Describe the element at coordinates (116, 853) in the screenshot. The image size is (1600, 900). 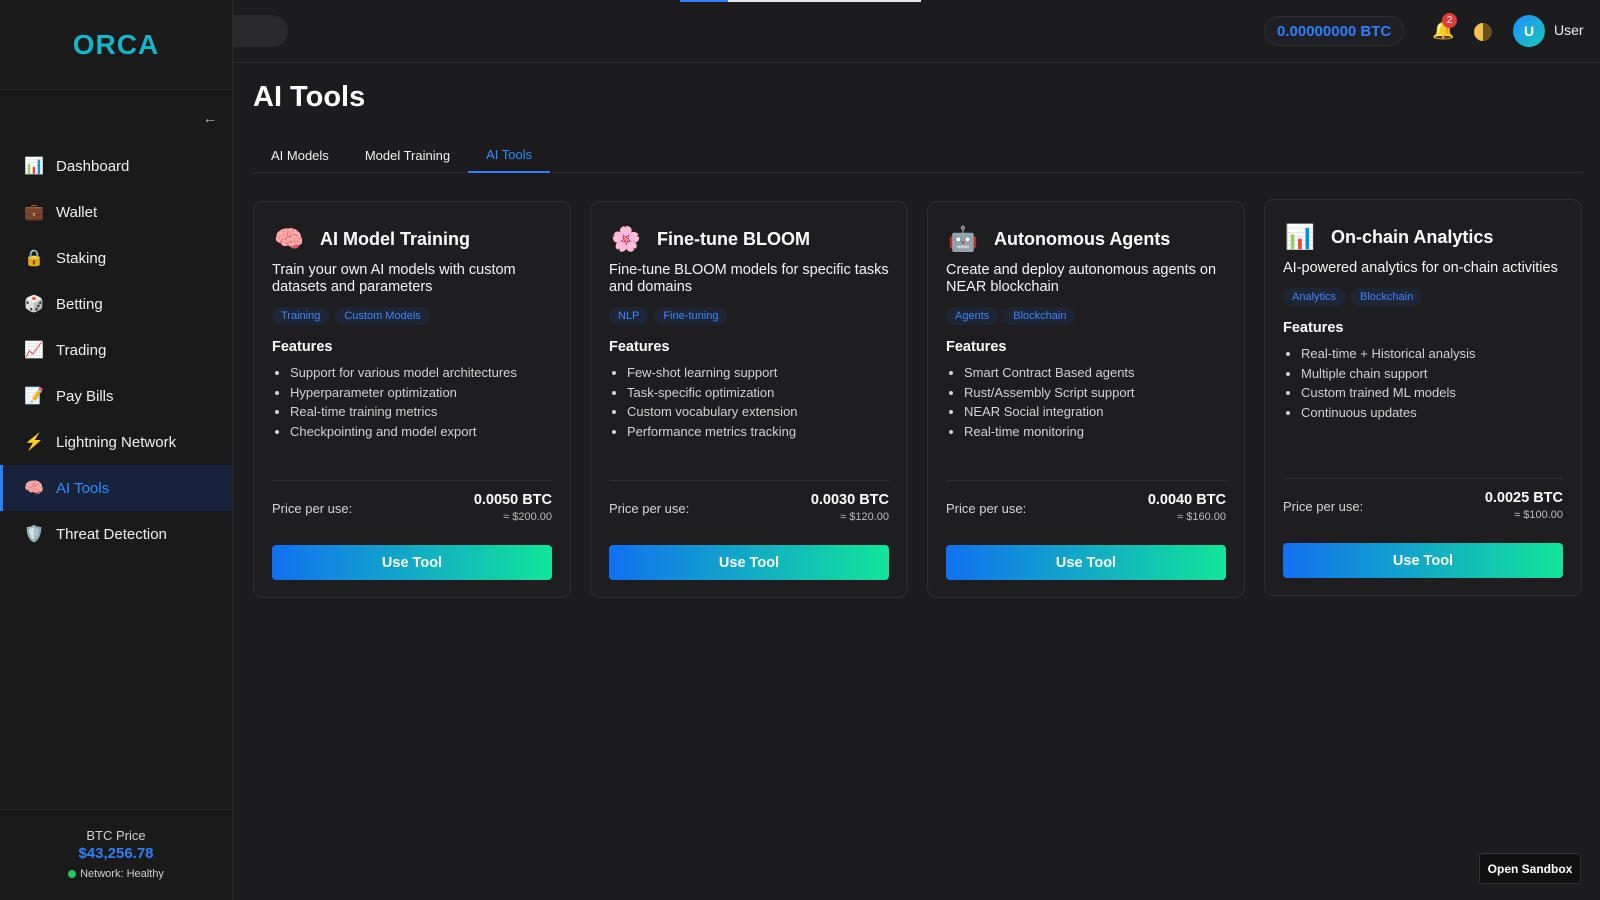
I see `btc-price-value: $43,256.78` at that location.